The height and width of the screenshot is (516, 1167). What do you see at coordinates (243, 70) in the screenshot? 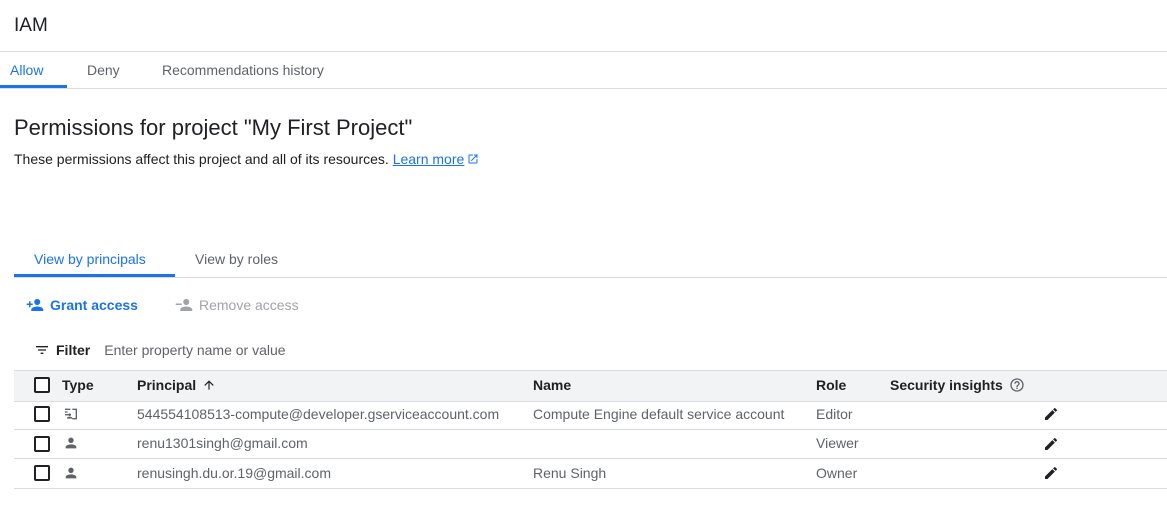
I see `tab-recommendations-history: Recommendations history` at bounding box center [243, 70].